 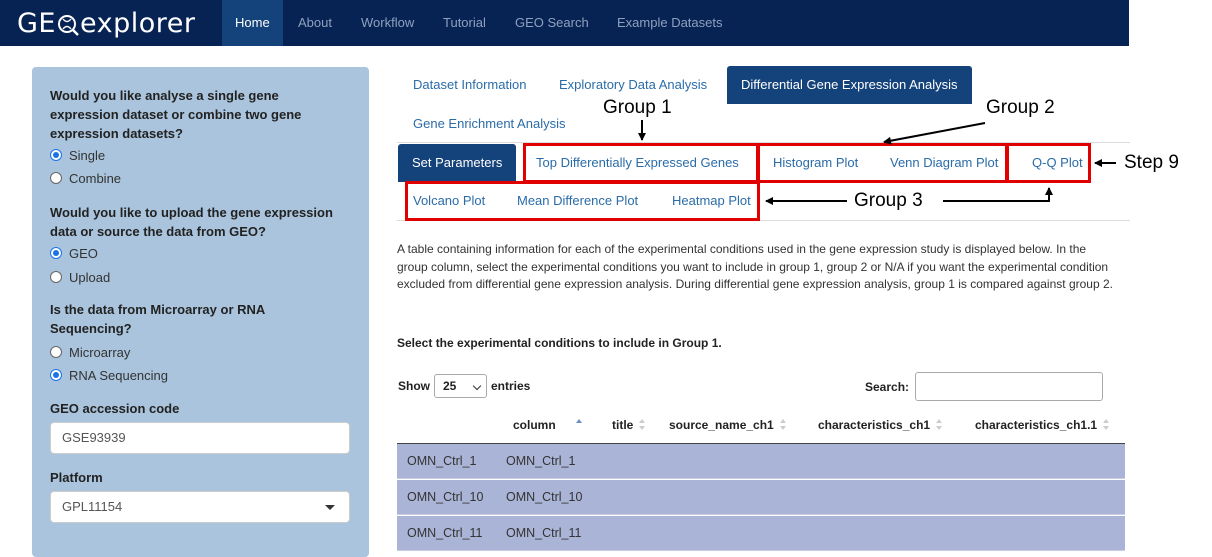 I want to click on entries-value: 25, so click(x=450, y=386).